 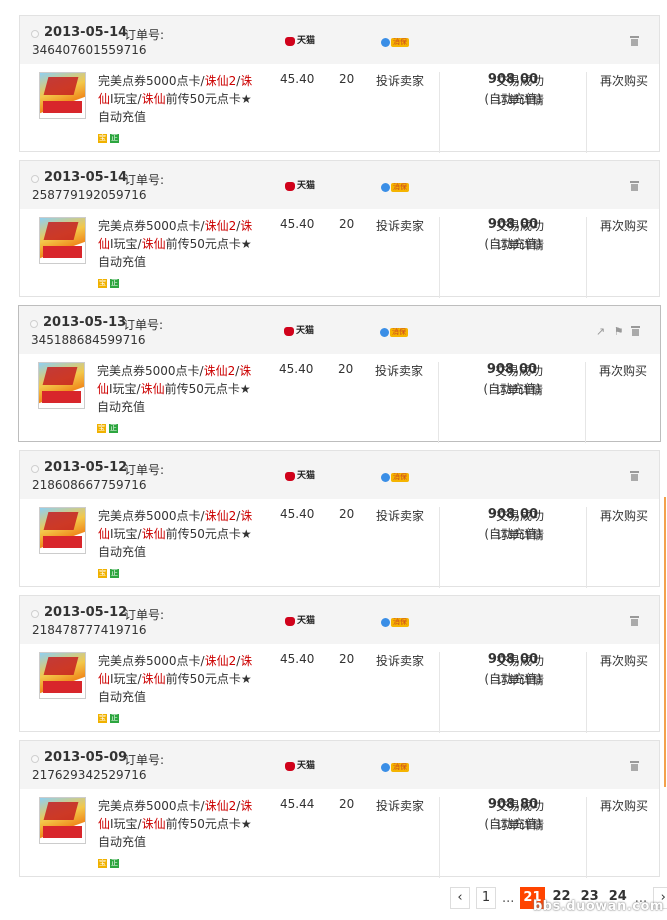 What do you see at coordinates (122, 552) in the screenshot?
I see `title-part: 自动充值` at bounding box center [122, 552].